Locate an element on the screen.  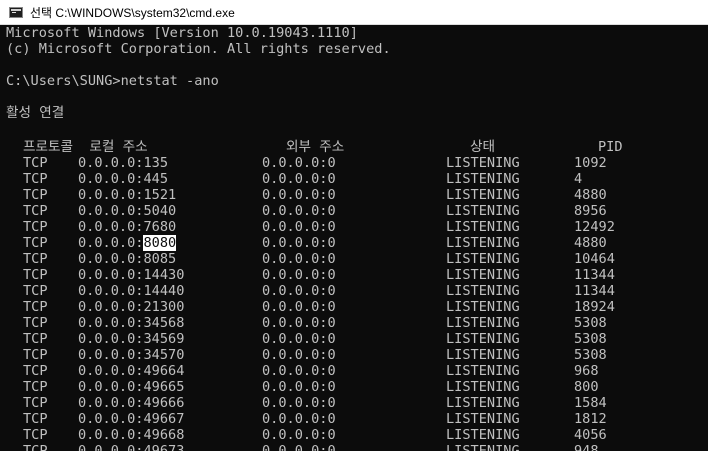
row-local-port: 49666 is located at coordinates (164, 403).